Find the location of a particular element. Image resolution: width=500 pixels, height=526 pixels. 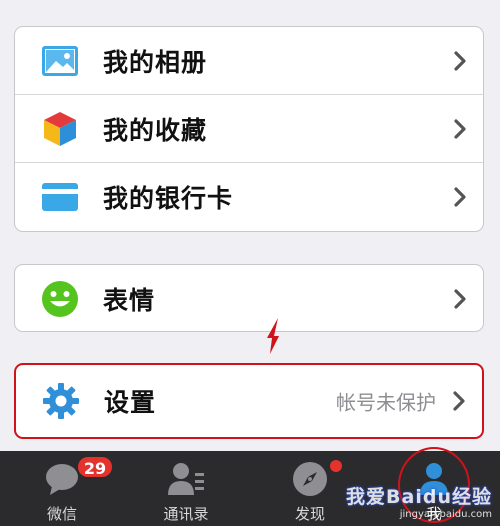

favorites-cube-icon is located at coordinates (60, 129).